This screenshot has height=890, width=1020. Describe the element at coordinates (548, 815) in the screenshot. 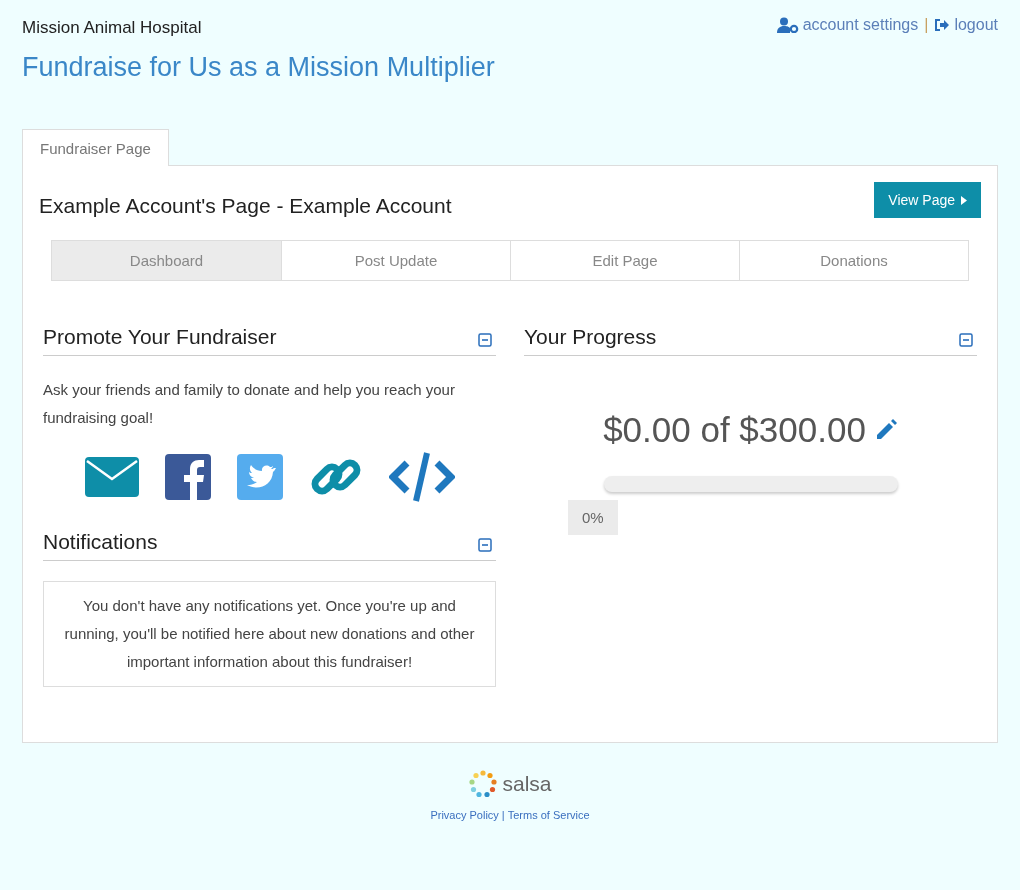

I see `terms-link: Terms of Service` at that location.